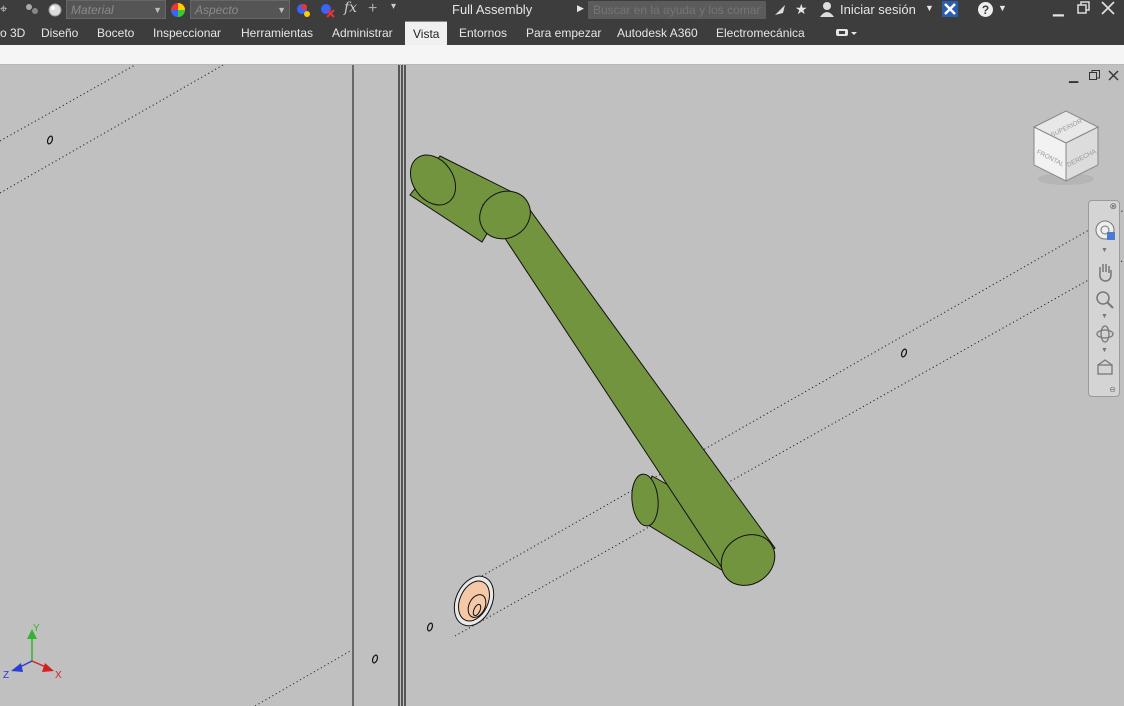 This screenshot has width=1124, height=706. What do you see at coordinates (217, 10) in the screenshot?
I see `appearance-placeholder: Aspecto` at bounding box center [217, 10].